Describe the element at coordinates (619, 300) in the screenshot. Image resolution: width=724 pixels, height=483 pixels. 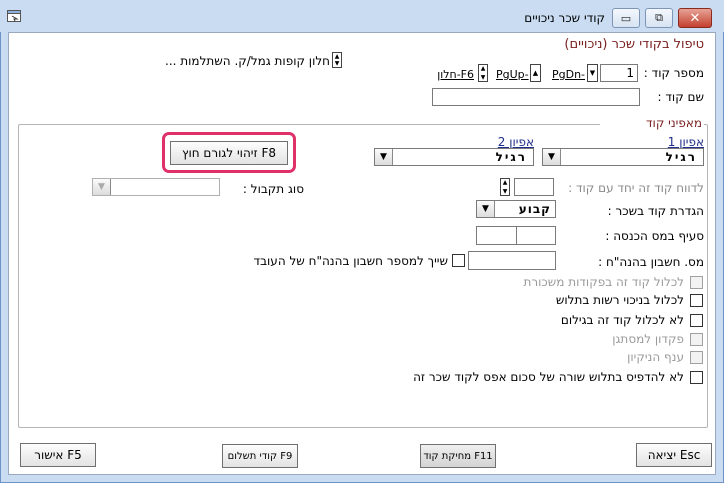
I see `checkbox-label-voluntary-deduction: לכלול בניכוי רשות בתלוש` at that location.